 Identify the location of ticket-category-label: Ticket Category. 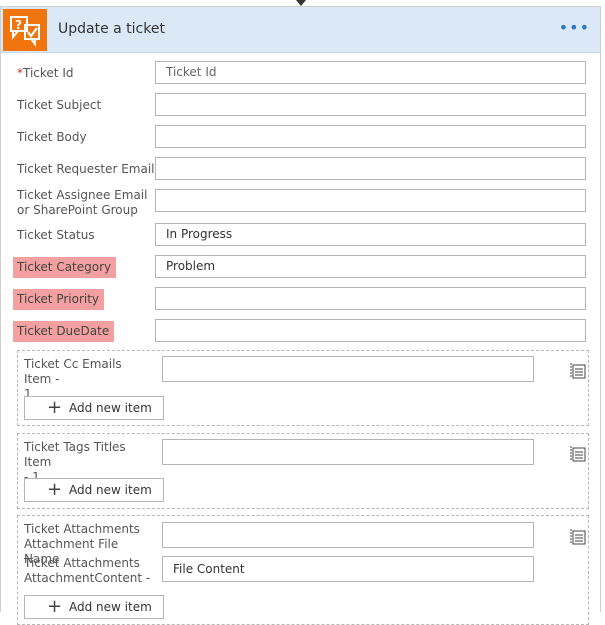
(65, 267).